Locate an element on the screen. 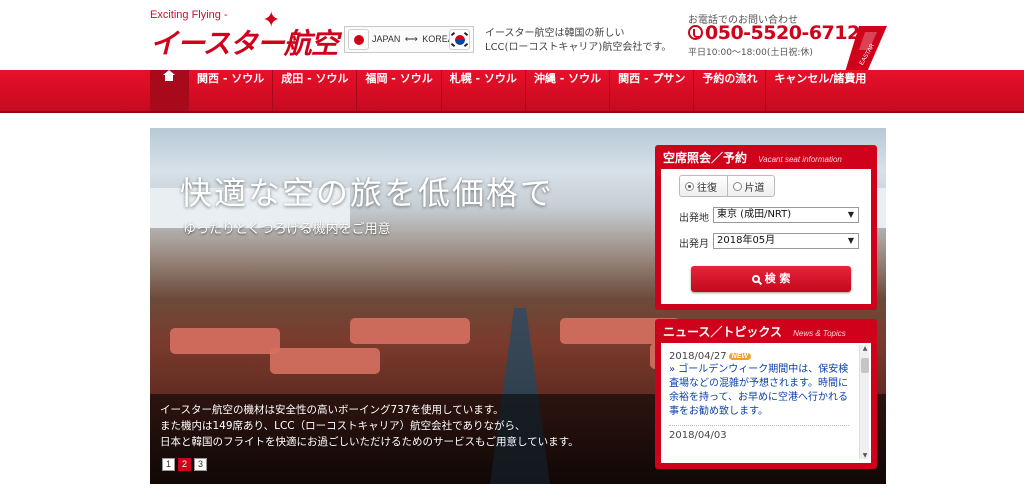  phone-number: 050-5520-6712 is located at coordinates (774, 33).